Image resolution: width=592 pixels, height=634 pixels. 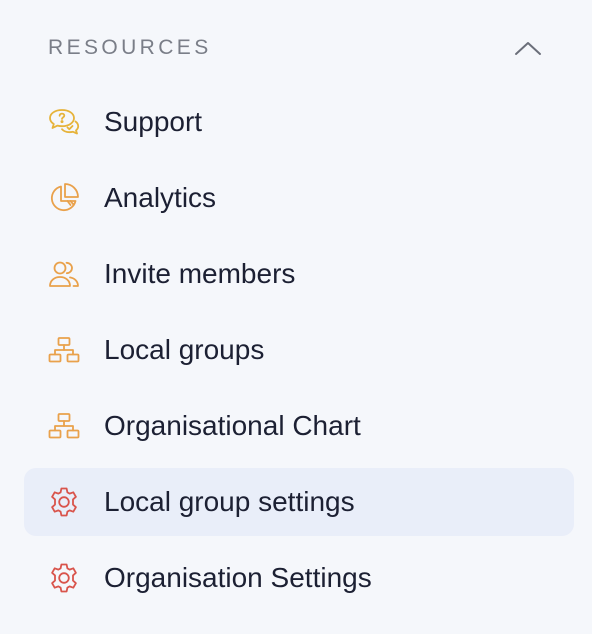 What do you see at coordinates (153, 121) in the screenshot?
I see `nav-item-label: Support` at bounding box center [153, 121].